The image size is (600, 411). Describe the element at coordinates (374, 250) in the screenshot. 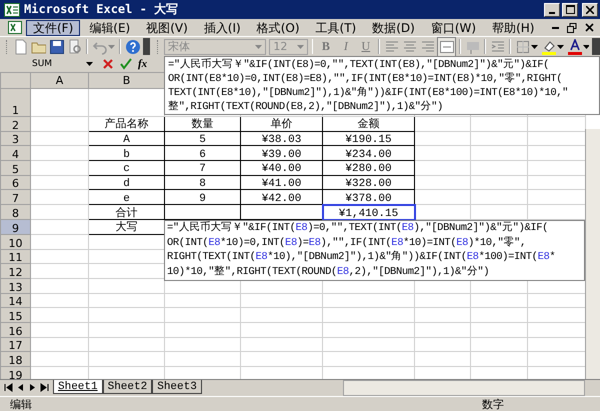

I see `cell-editor: ="人民币大写￥"&IF(INT(E8)=0,"",TEXT(INT(E8),"[DBNum2]")&"元")&IF( OR(INT(E8*10)=0,INT(E8)=E8),"",IF(INT(E8*10)=INT(E8)*10,"零", RIGHT(TEXT(INT(E8*10),"[DBNum2]"),1)&"角"))&IF(INT(E8*100)=INT(E8* 10)*10,"整",RIGHT(TEXT(ROUND(E8,2),"[DBNum2]"),1)&"分")` at that location.